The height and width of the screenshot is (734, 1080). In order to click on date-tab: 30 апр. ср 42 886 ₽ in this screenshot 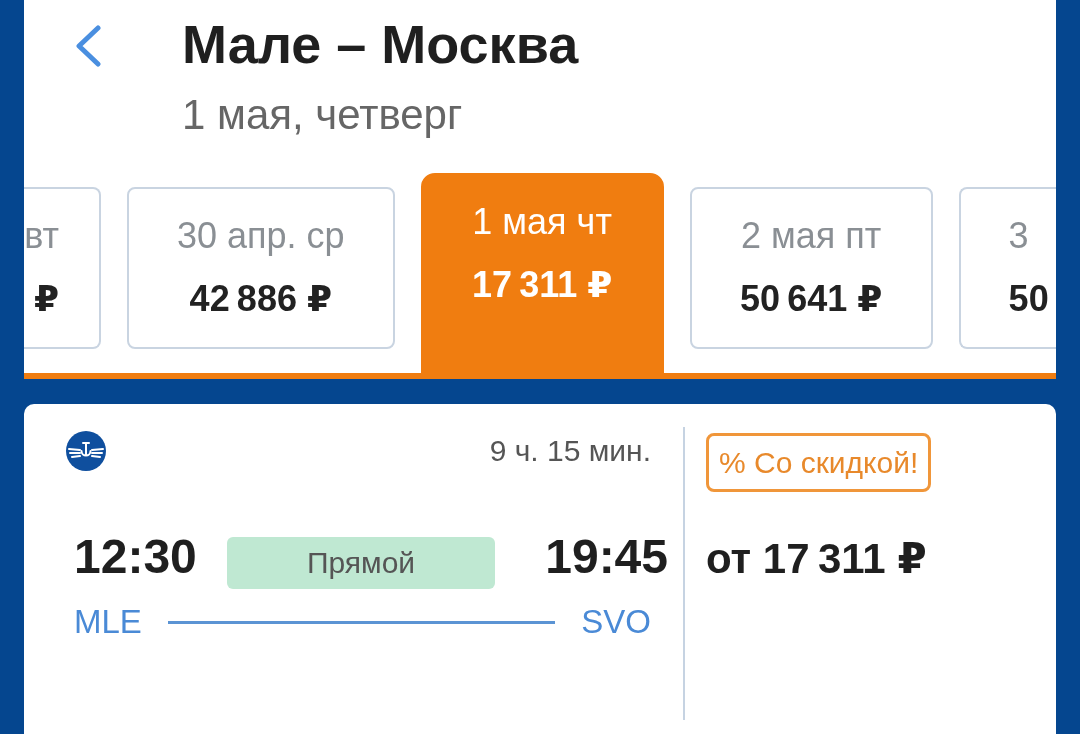, I will do `click(261, 268)`.